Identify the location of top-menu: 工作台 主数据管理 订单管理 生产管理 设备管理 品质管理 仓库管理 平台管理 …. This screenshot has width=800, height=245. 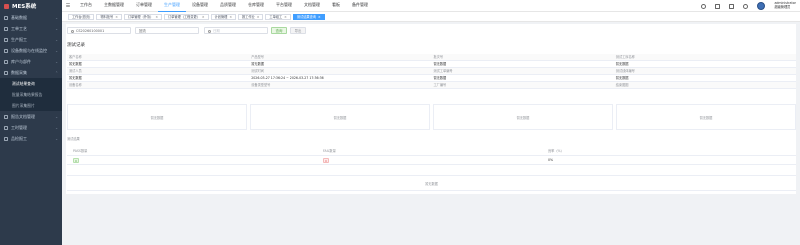
(224, 6).